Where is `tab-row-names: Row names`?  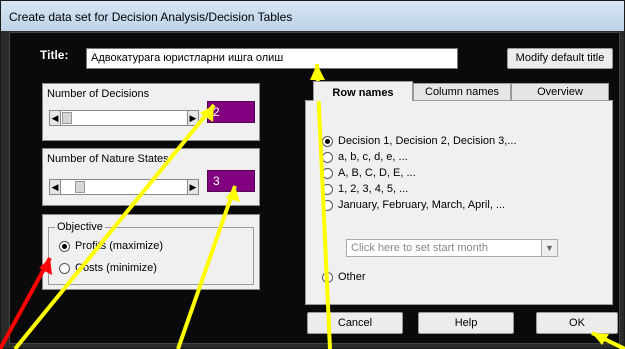 tab-row-names: Row names is located at coordinates (363, 91).